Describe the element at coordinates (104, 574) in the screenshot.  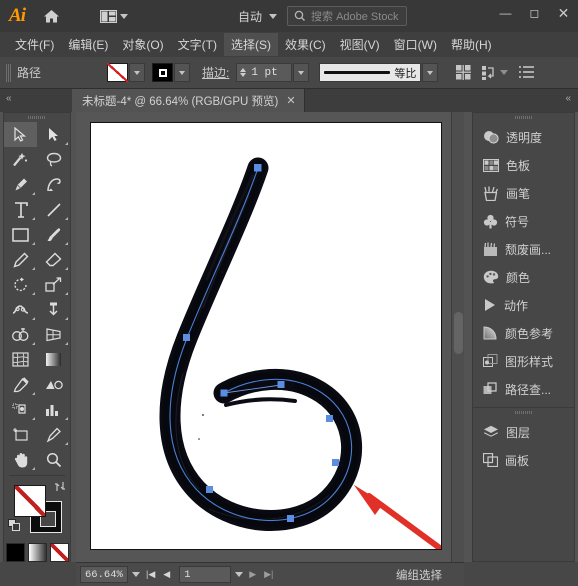
I see `zoom-level-input: 66.64%` at that location.